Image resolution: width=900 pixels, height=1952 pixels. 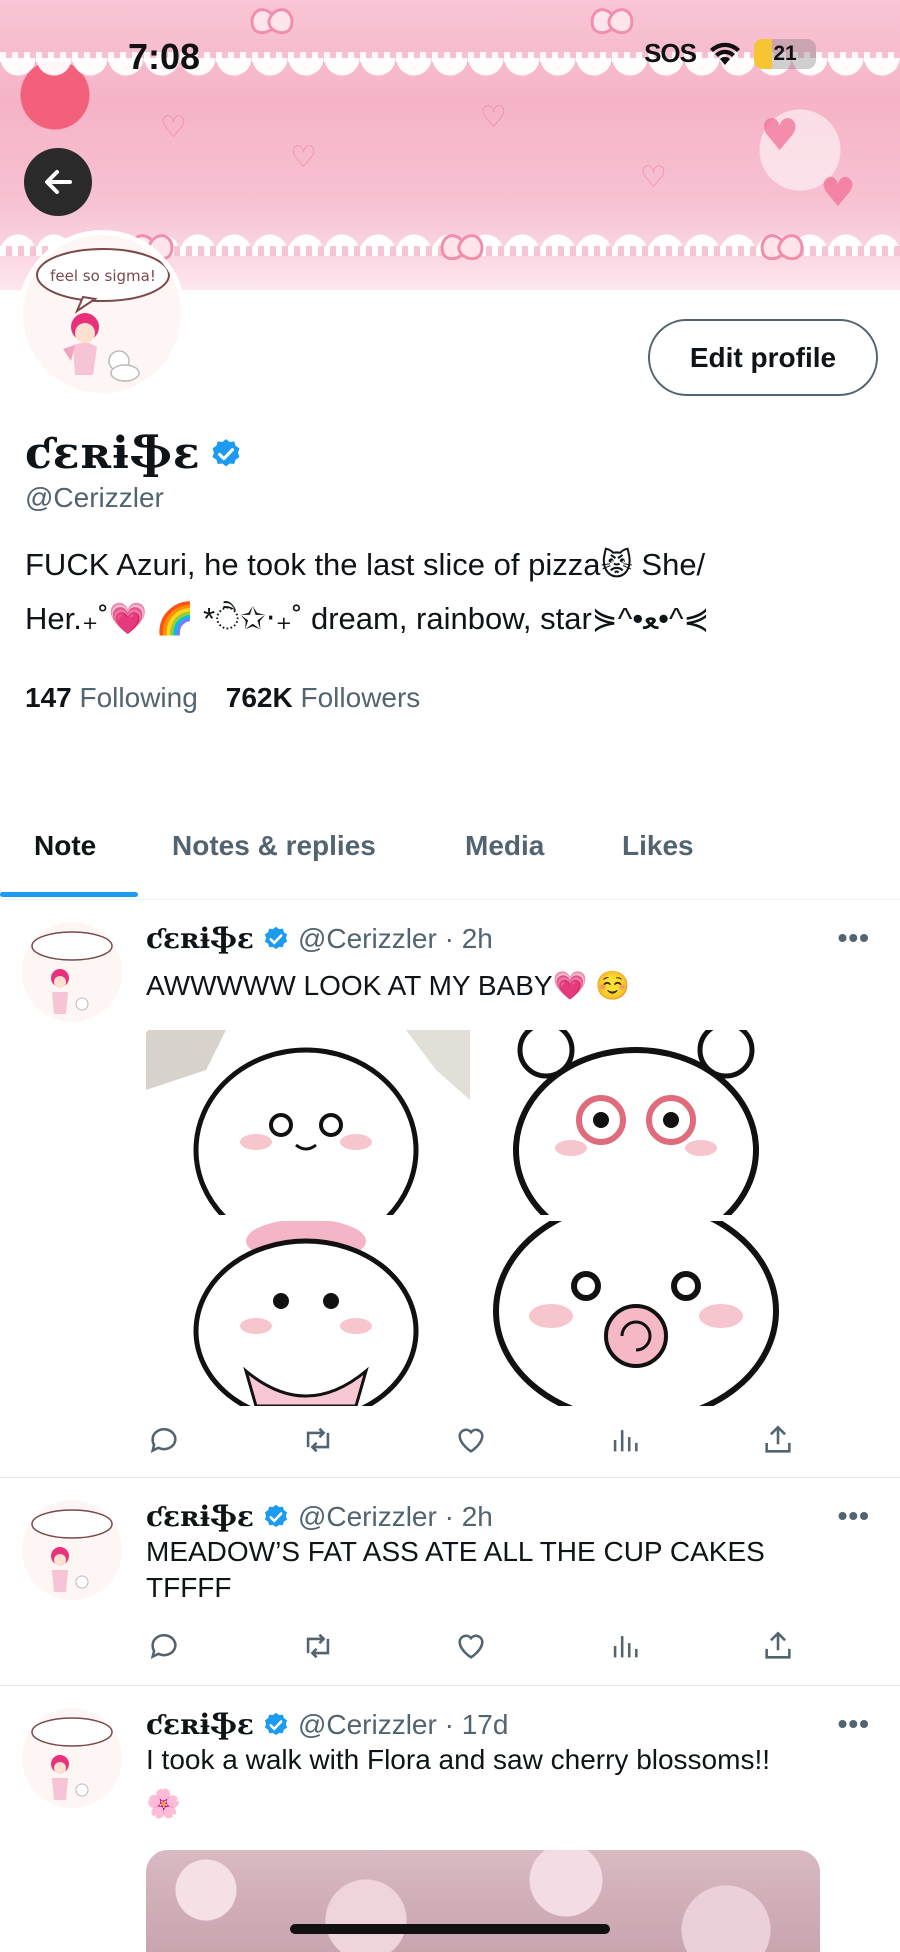 I want to click on profile-avatar: feel so sigma!, so click(x=102, y=314).